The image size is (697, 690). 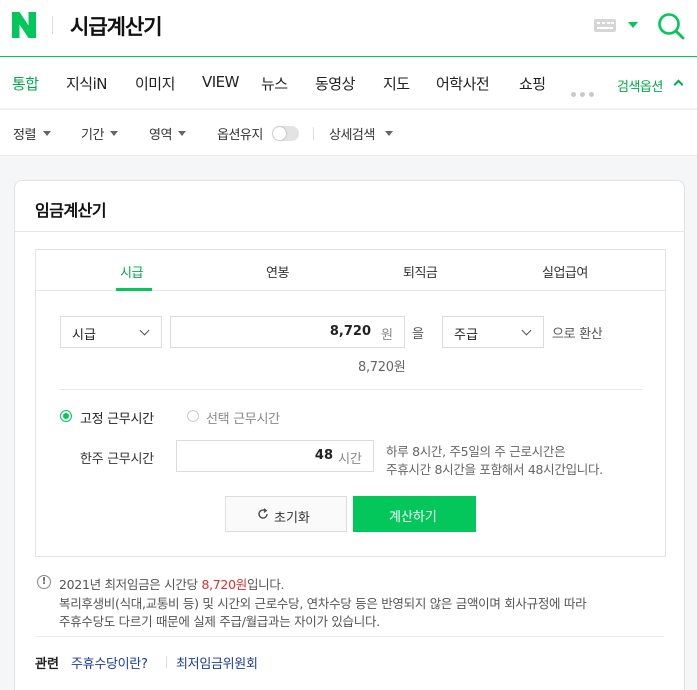 I want to click on keyboard-icon, so click(x=605, y=25).